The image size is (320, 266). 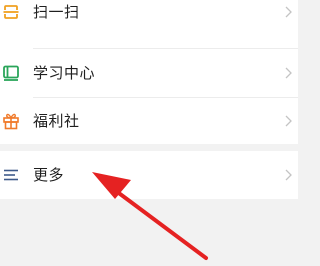 I want to click on gift-icon, so click(x=11, y=121).